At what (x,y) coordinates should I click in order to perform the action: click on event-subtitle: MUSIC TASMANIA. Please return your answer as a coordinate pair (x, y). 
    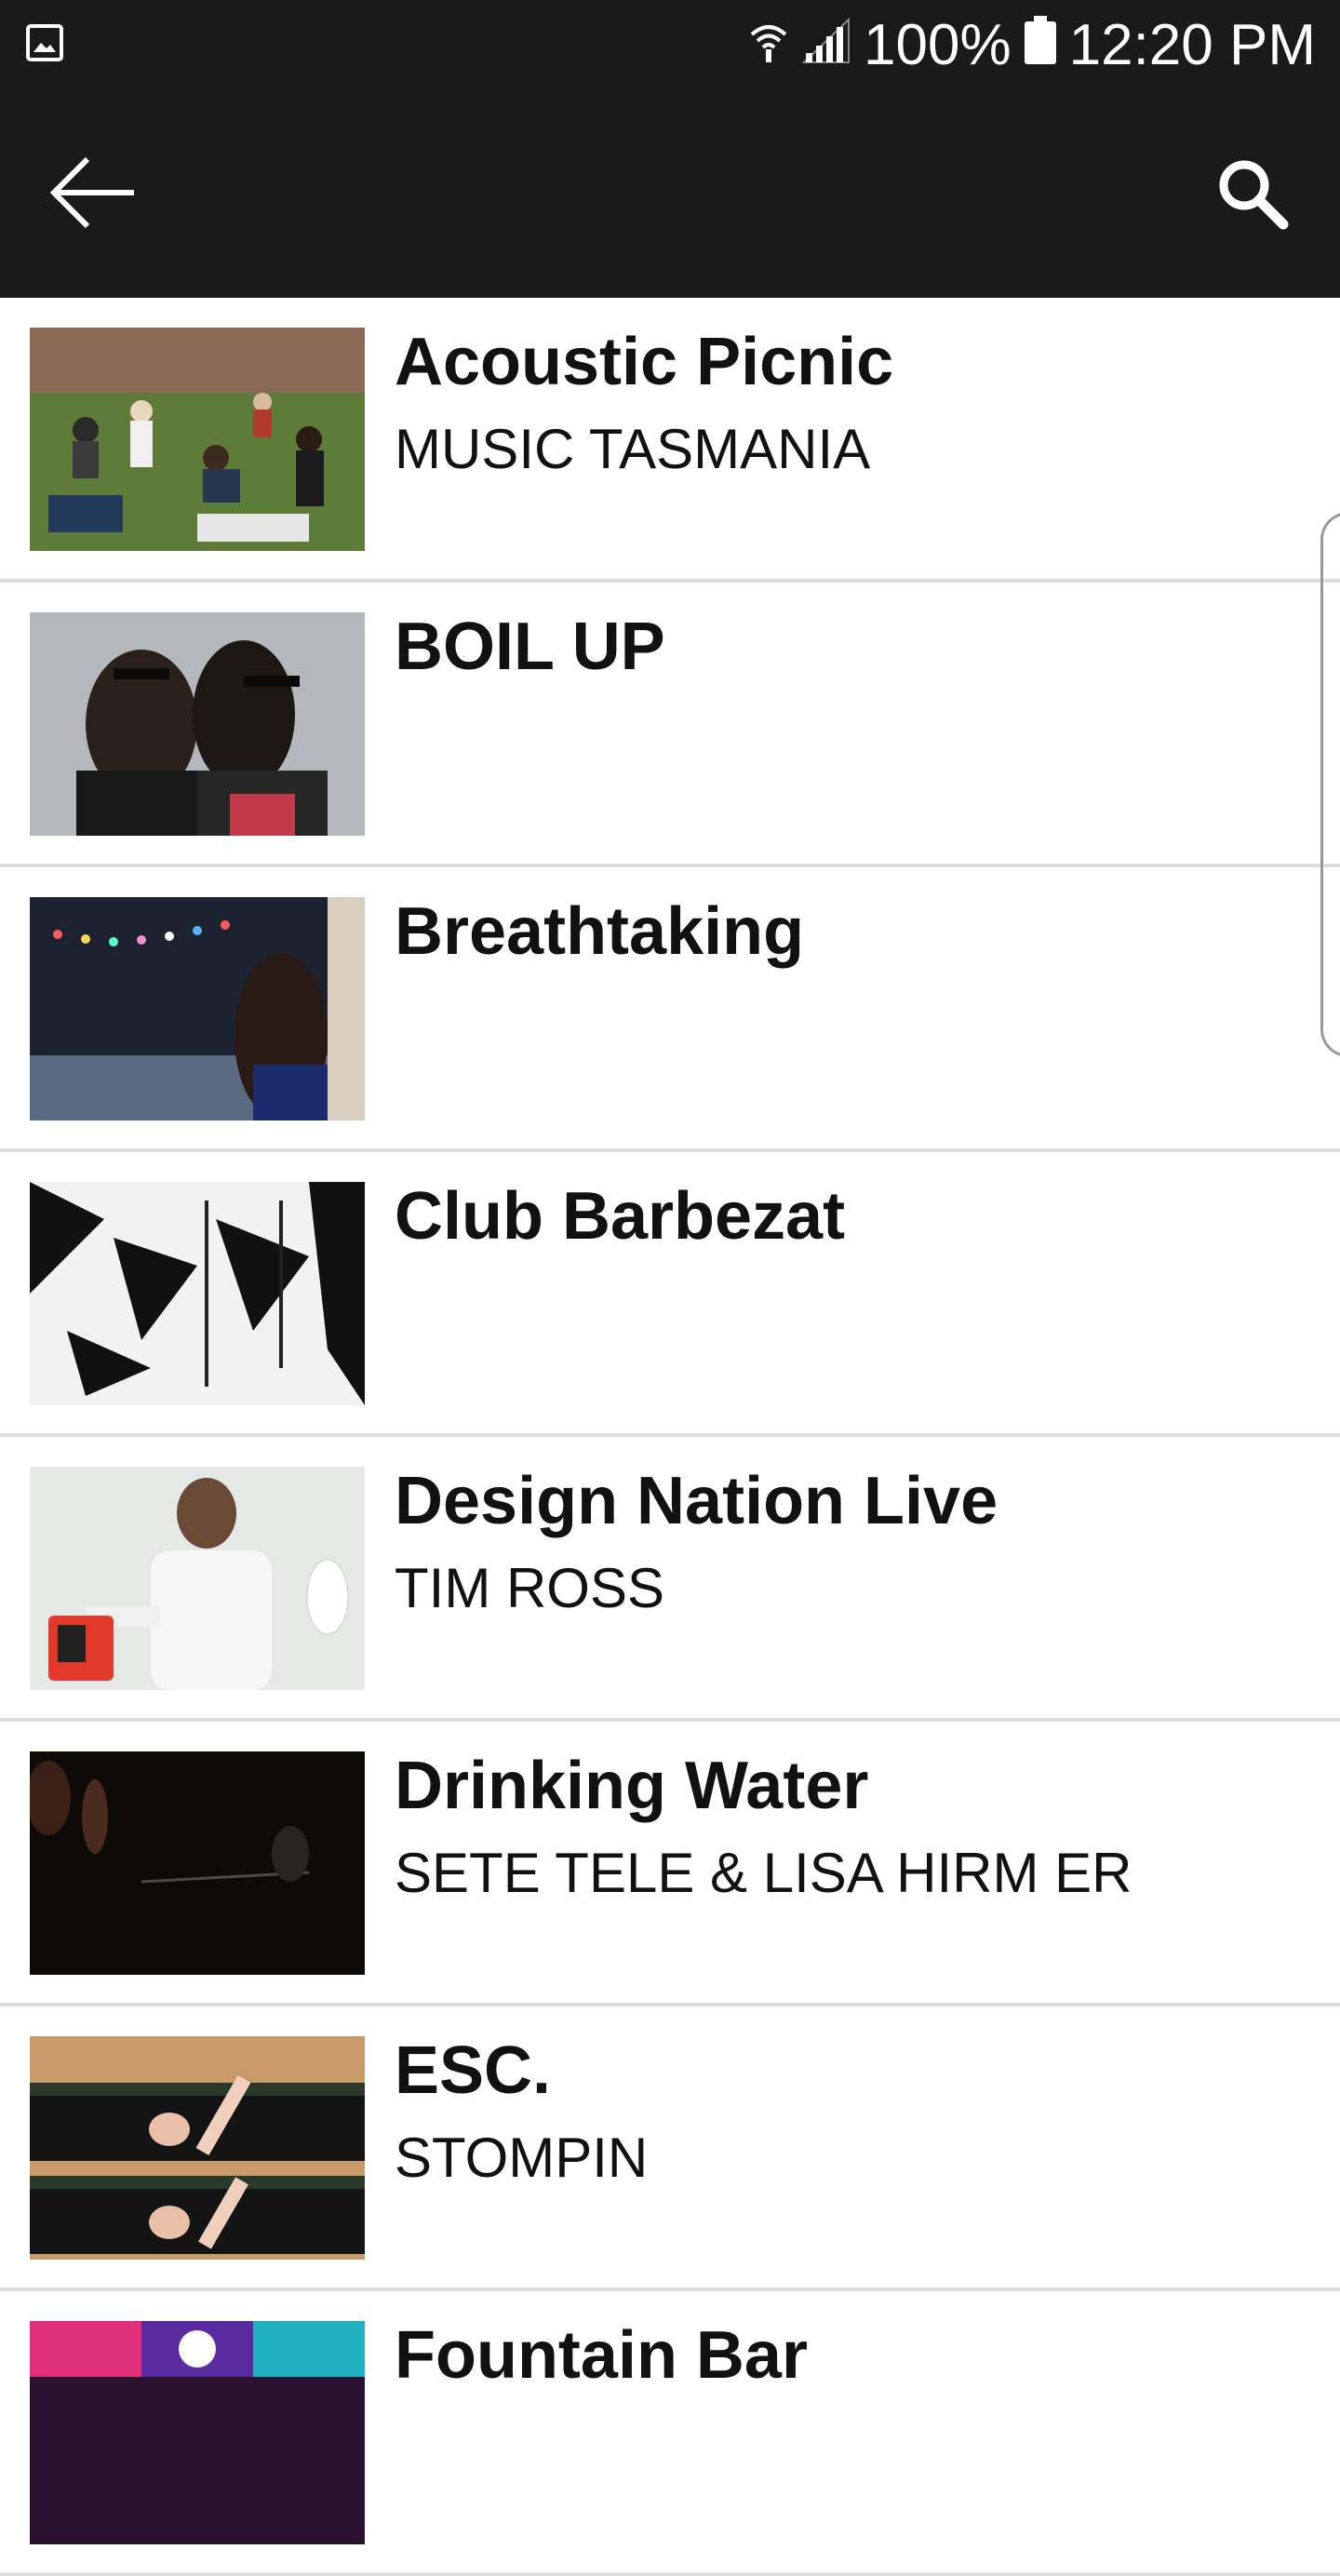
    Looking at the image, I should click on (633, 449).